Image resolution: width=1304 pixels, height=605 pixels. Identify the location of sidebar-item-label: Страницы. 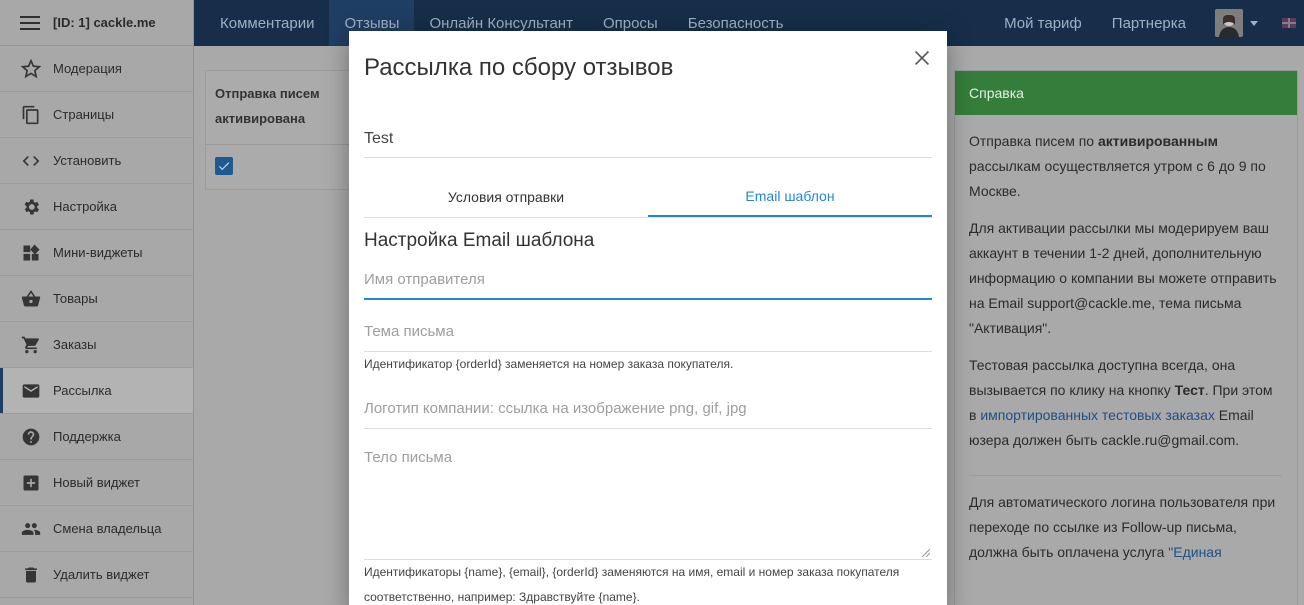
(84, 114).